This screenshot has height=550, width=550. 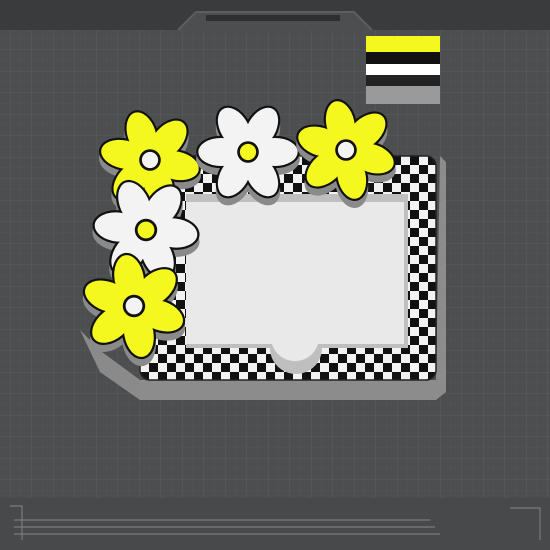 What do you see at coordinates (295, 282) in the screenshot?
I see `photo-recess` at bounding box center [295, 282].